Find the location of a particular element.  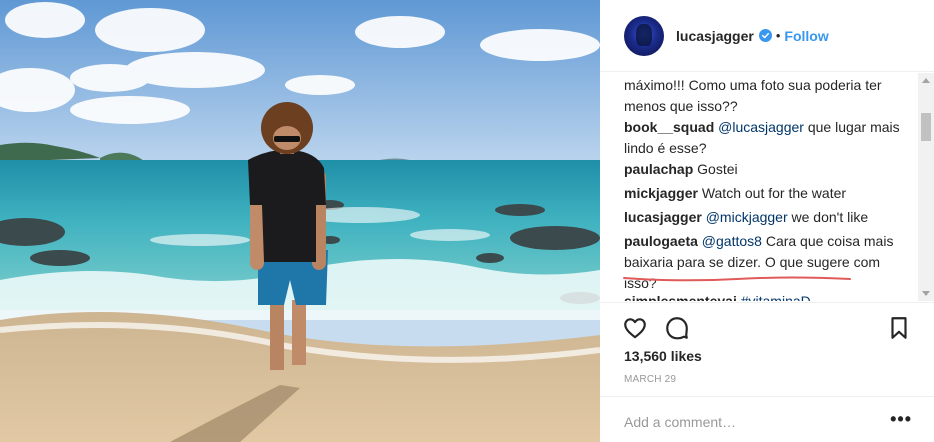

add-comment-section: Add a comment… ••• is located at coordinates (767, 419).